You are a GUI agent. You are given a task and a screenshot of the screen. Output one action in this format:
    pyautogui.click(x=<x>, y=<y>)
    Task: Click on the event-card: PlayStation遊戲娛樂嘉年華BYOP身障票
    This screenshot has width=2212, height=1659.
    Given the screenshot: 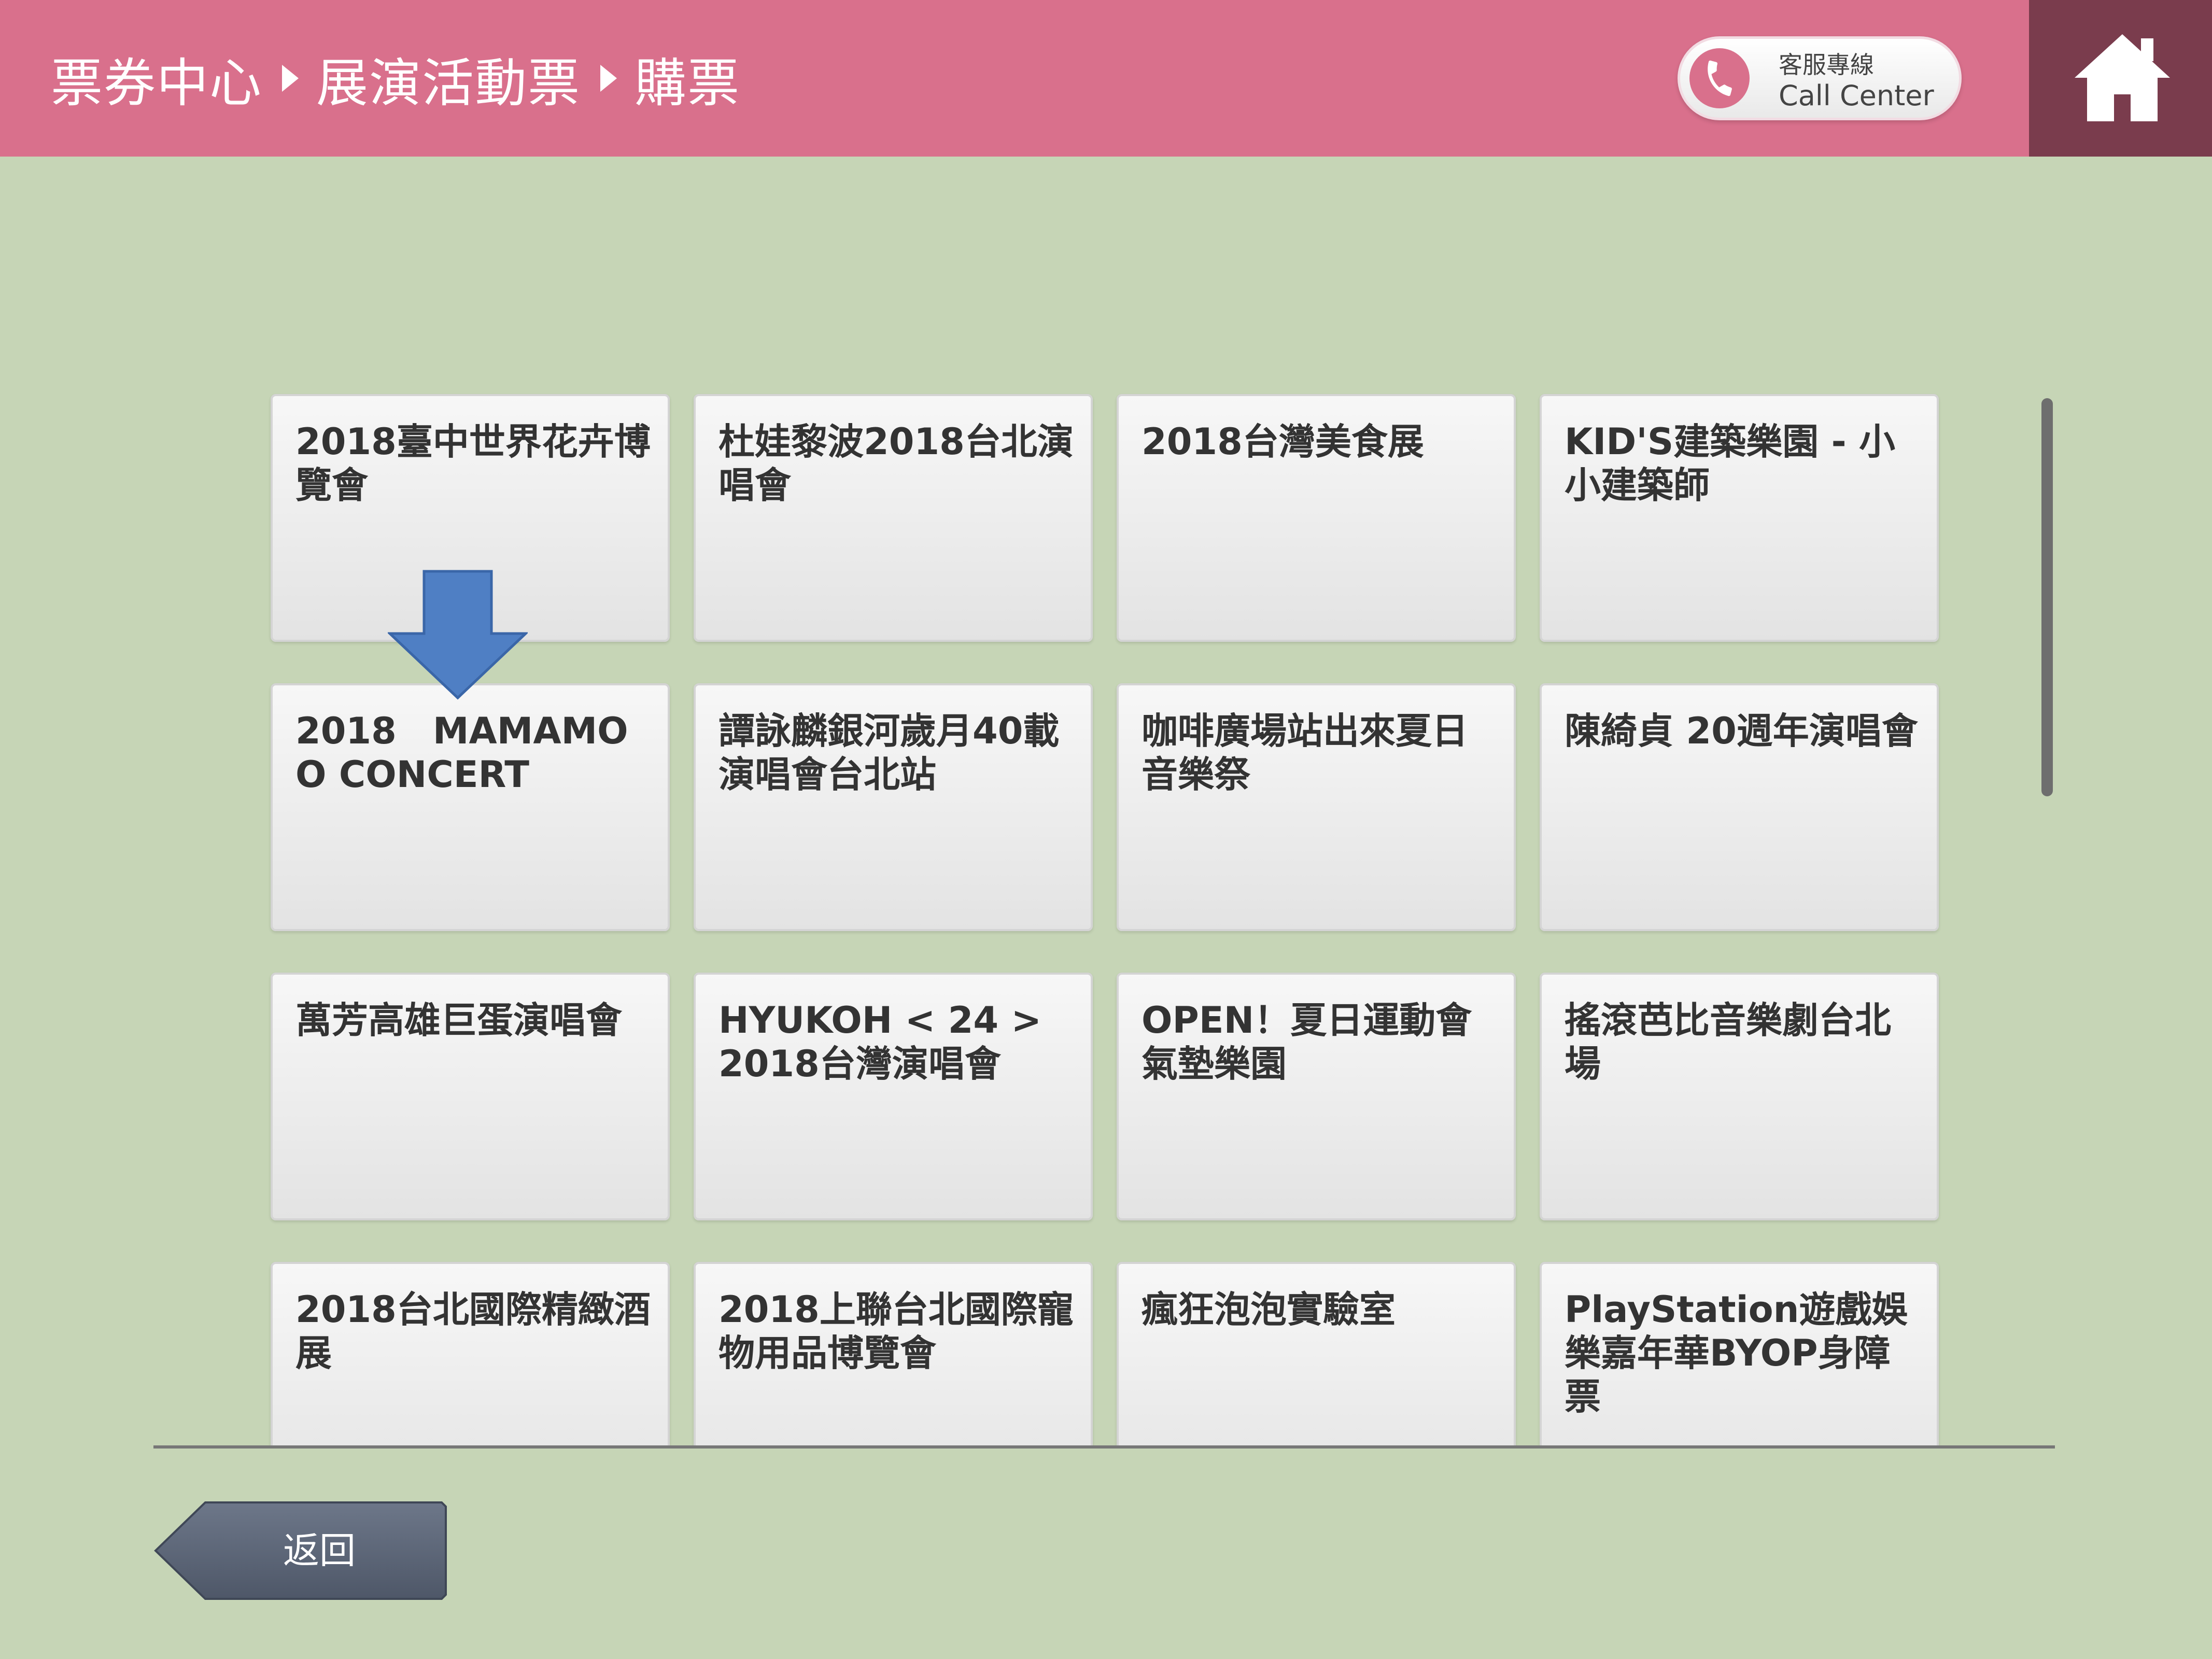 What is the action you would take?
    pyautogui.click(x=1739, y=1354)
    